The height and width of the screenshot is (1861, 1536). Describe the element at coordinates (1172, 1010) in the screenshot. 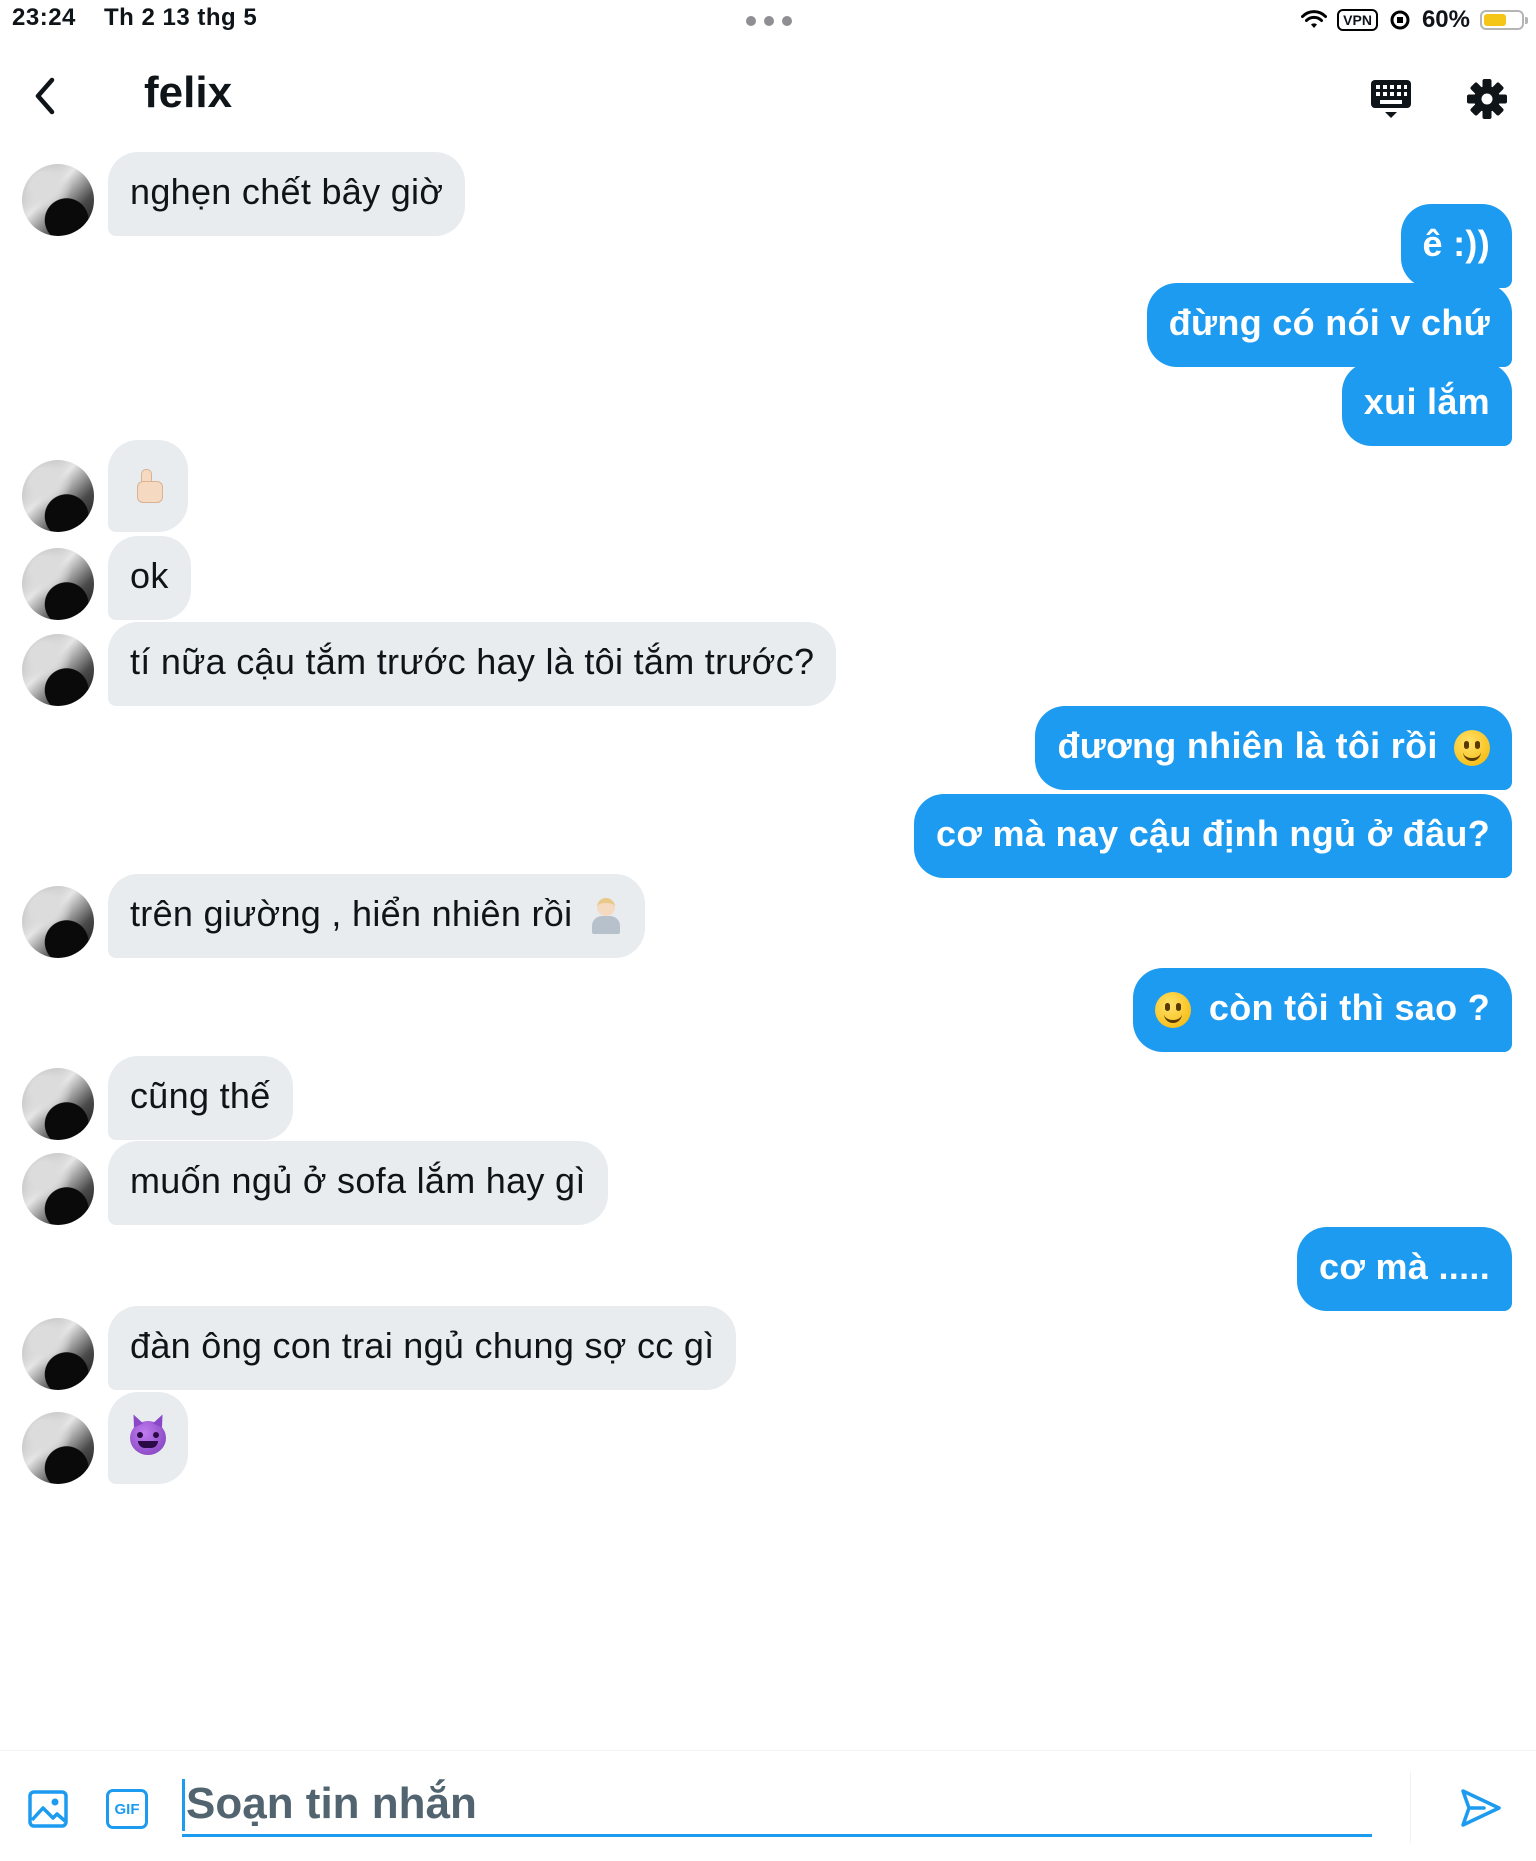

I see `smiley-face-icon` at that location.